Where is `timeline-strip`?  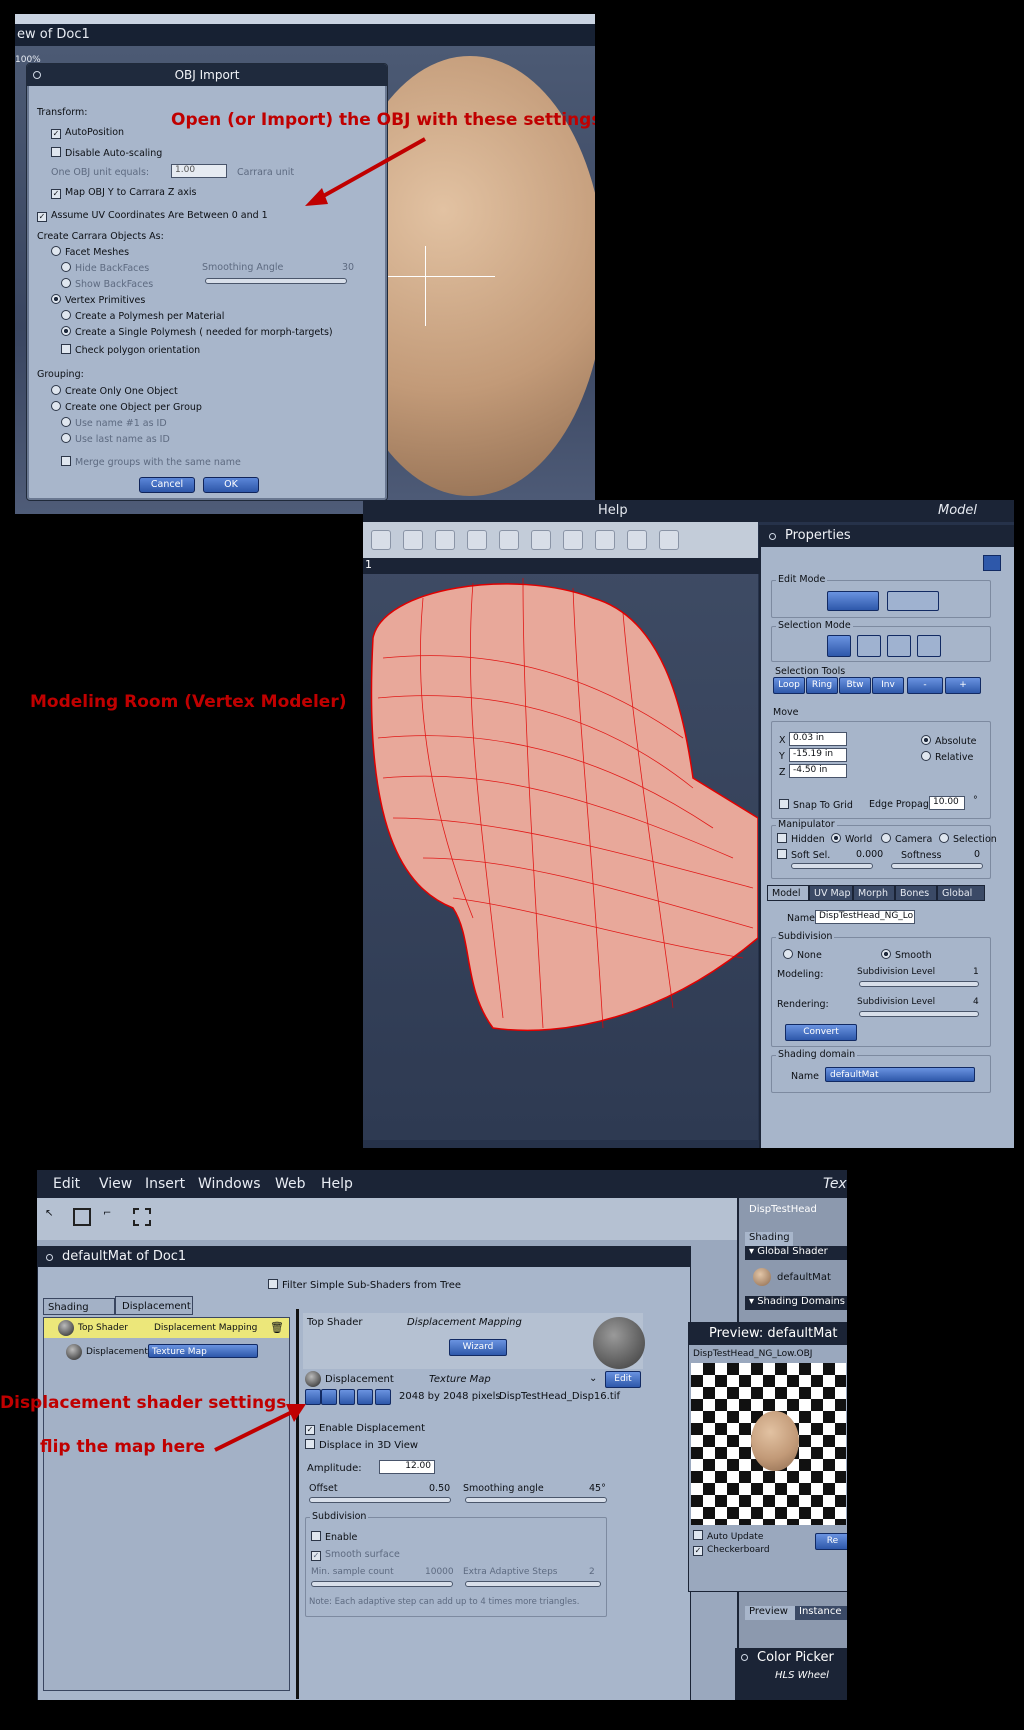
timeline-strip is located at coordinates (305, 19).